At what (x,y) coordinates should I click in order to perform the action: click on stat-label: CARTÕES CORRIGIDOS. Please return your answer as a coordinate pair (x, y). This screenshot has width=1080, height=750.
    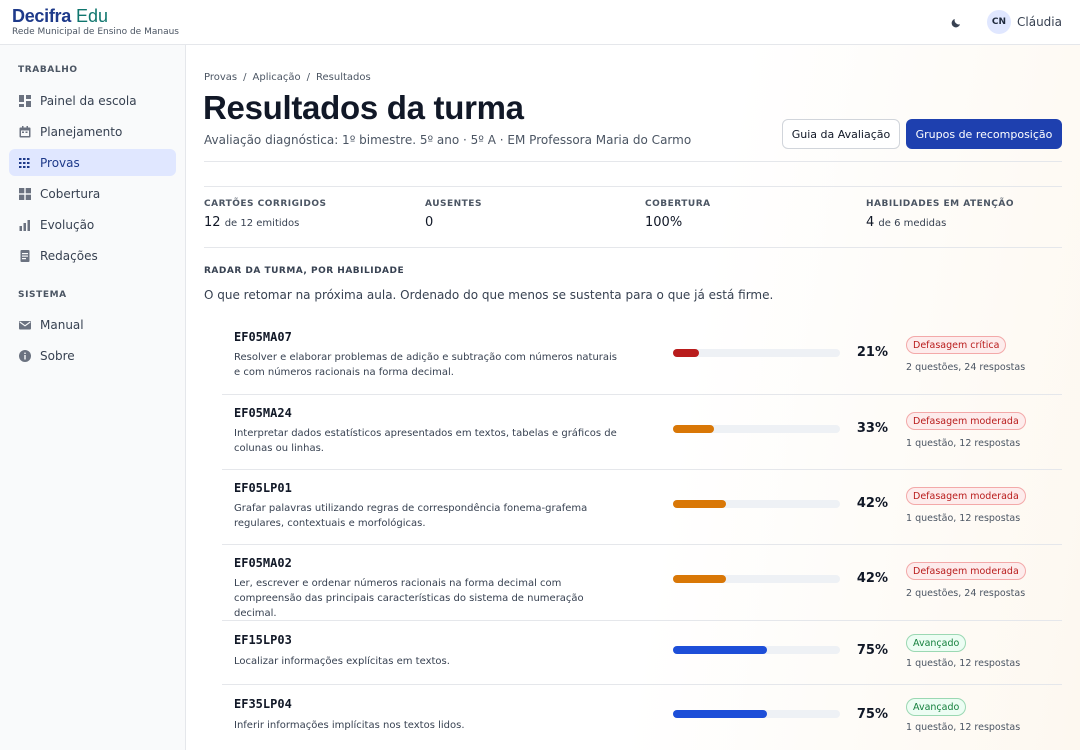
    Looking at the image, I should click on (265, 204).